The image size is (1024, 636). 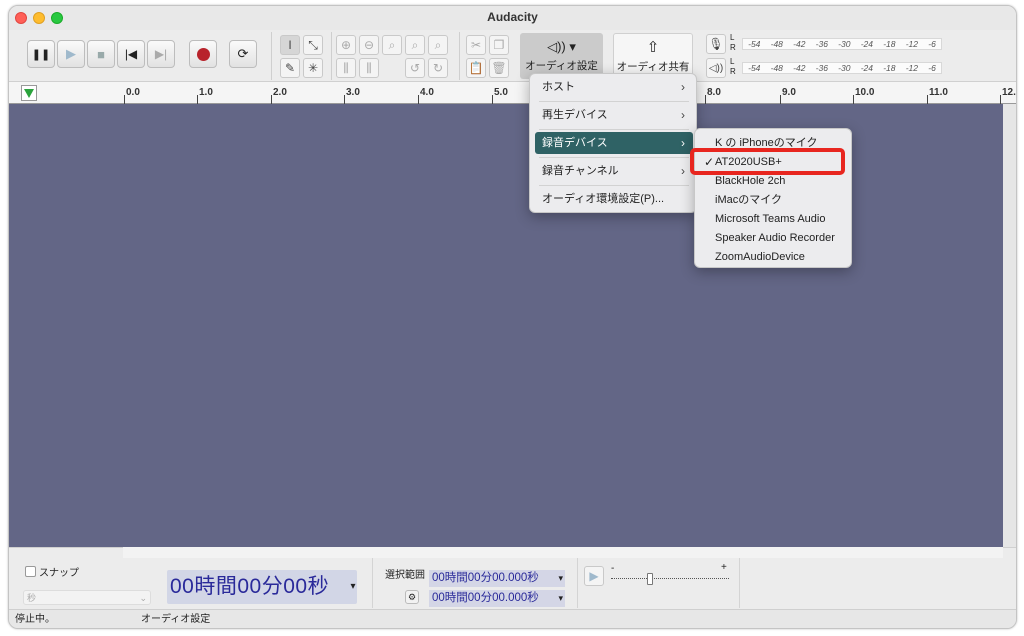 I want to click on skip-start-icon: |◀, so click(x=131, y=54).